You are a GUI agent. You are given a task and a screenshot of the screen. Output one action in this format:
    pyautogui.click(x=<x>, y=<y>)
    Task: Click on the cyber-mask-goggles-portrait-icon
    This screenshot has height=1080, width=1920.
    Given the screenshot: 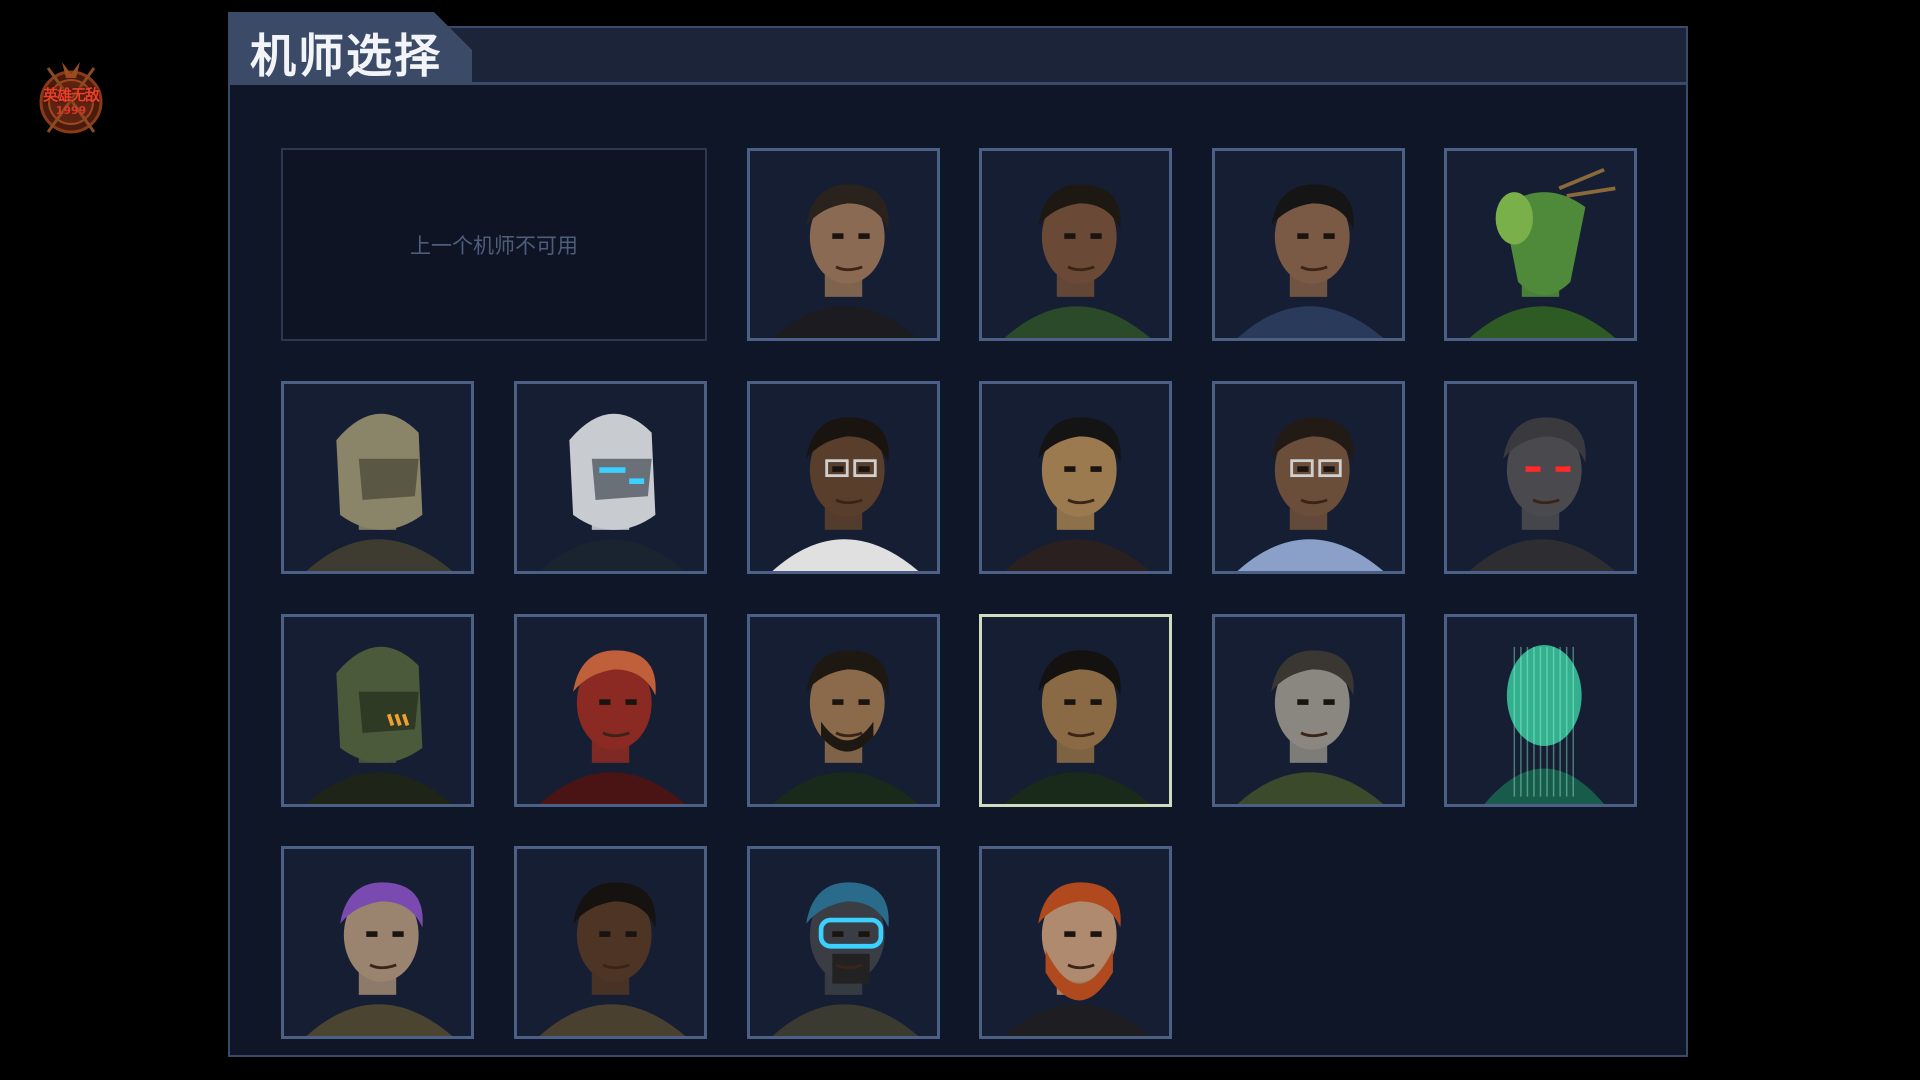 What is the action you would take?
    pyautogui.click(x=843, y=942)
    